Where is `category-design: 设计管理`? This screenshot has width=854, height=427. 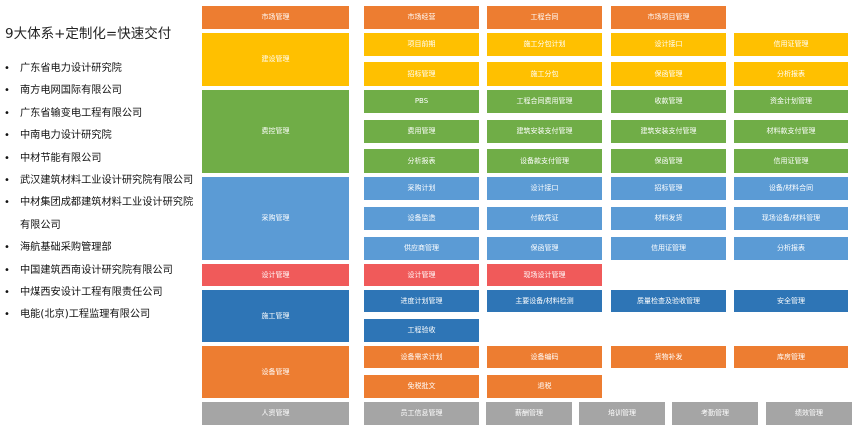 category-design: 设计管理 is located at coordinates (275, 275).